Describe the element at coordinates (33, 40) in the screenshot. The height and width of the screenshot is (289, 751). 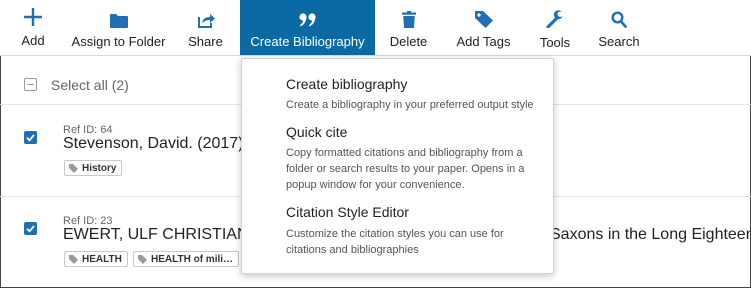
I see `add-label: Add` at that location.